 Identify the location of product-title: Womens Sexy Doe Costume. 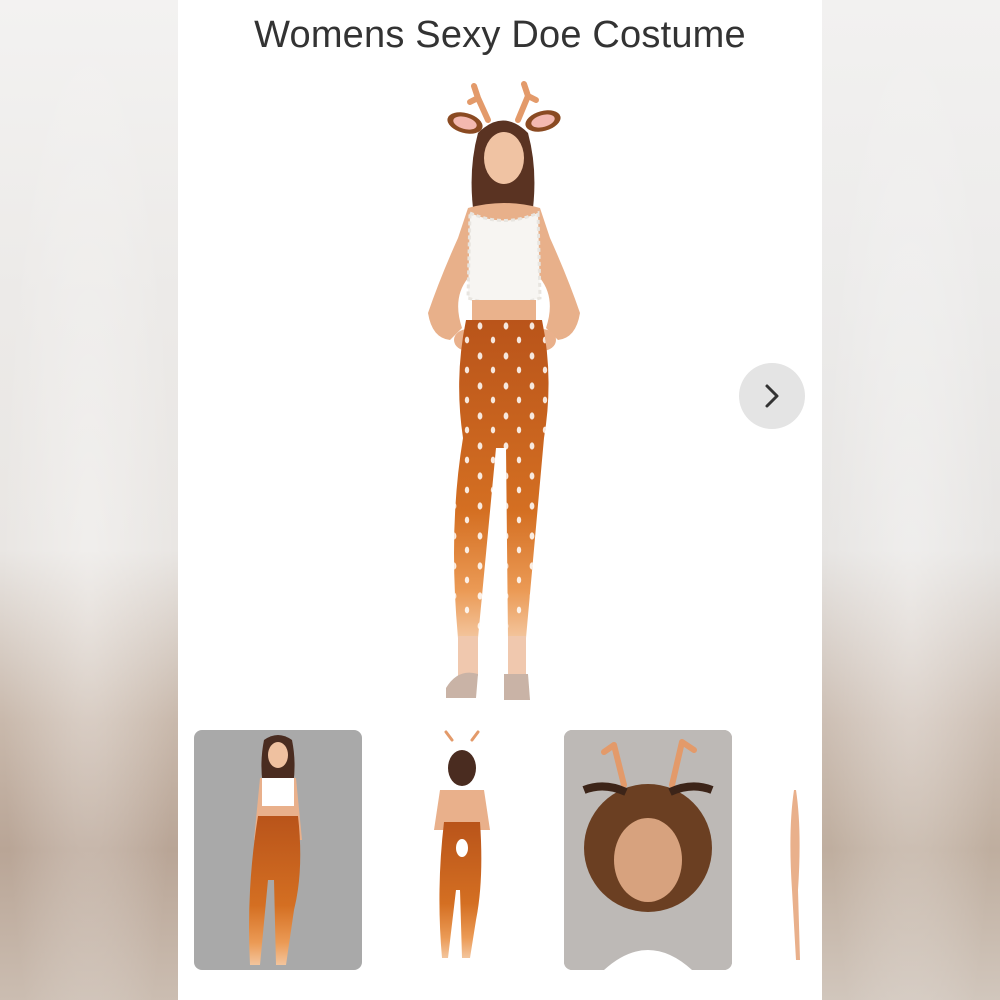
(500, 35).